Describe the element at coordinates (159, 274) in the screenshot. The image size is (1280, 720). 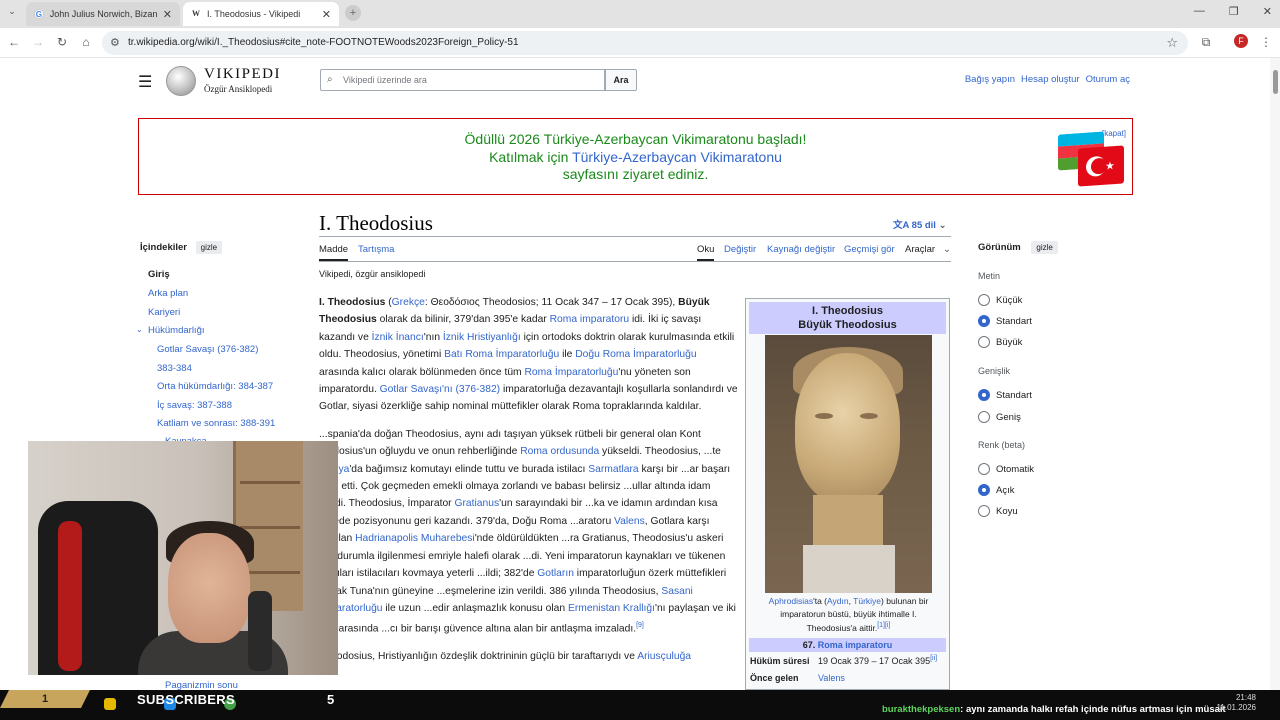
I see `toc-item-intro: Giriş` at that location.